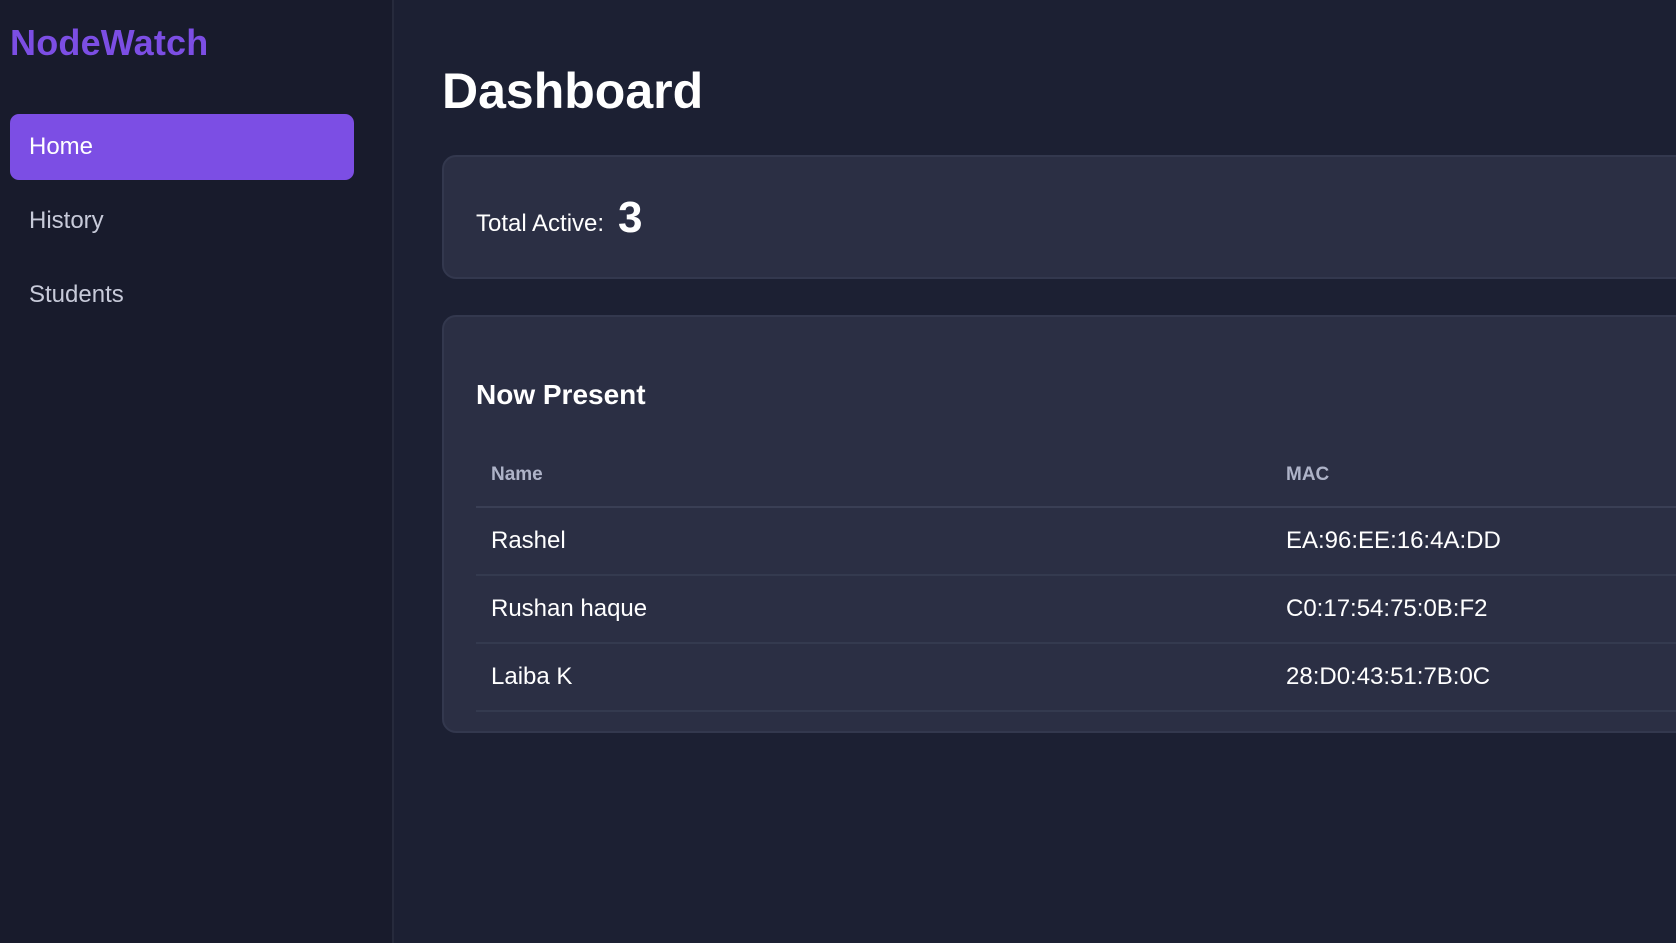 Image resolution: width=1676 pixels, height=943 pixels. I want to click on brand-logo: NodeWatch, so click(201, 43).